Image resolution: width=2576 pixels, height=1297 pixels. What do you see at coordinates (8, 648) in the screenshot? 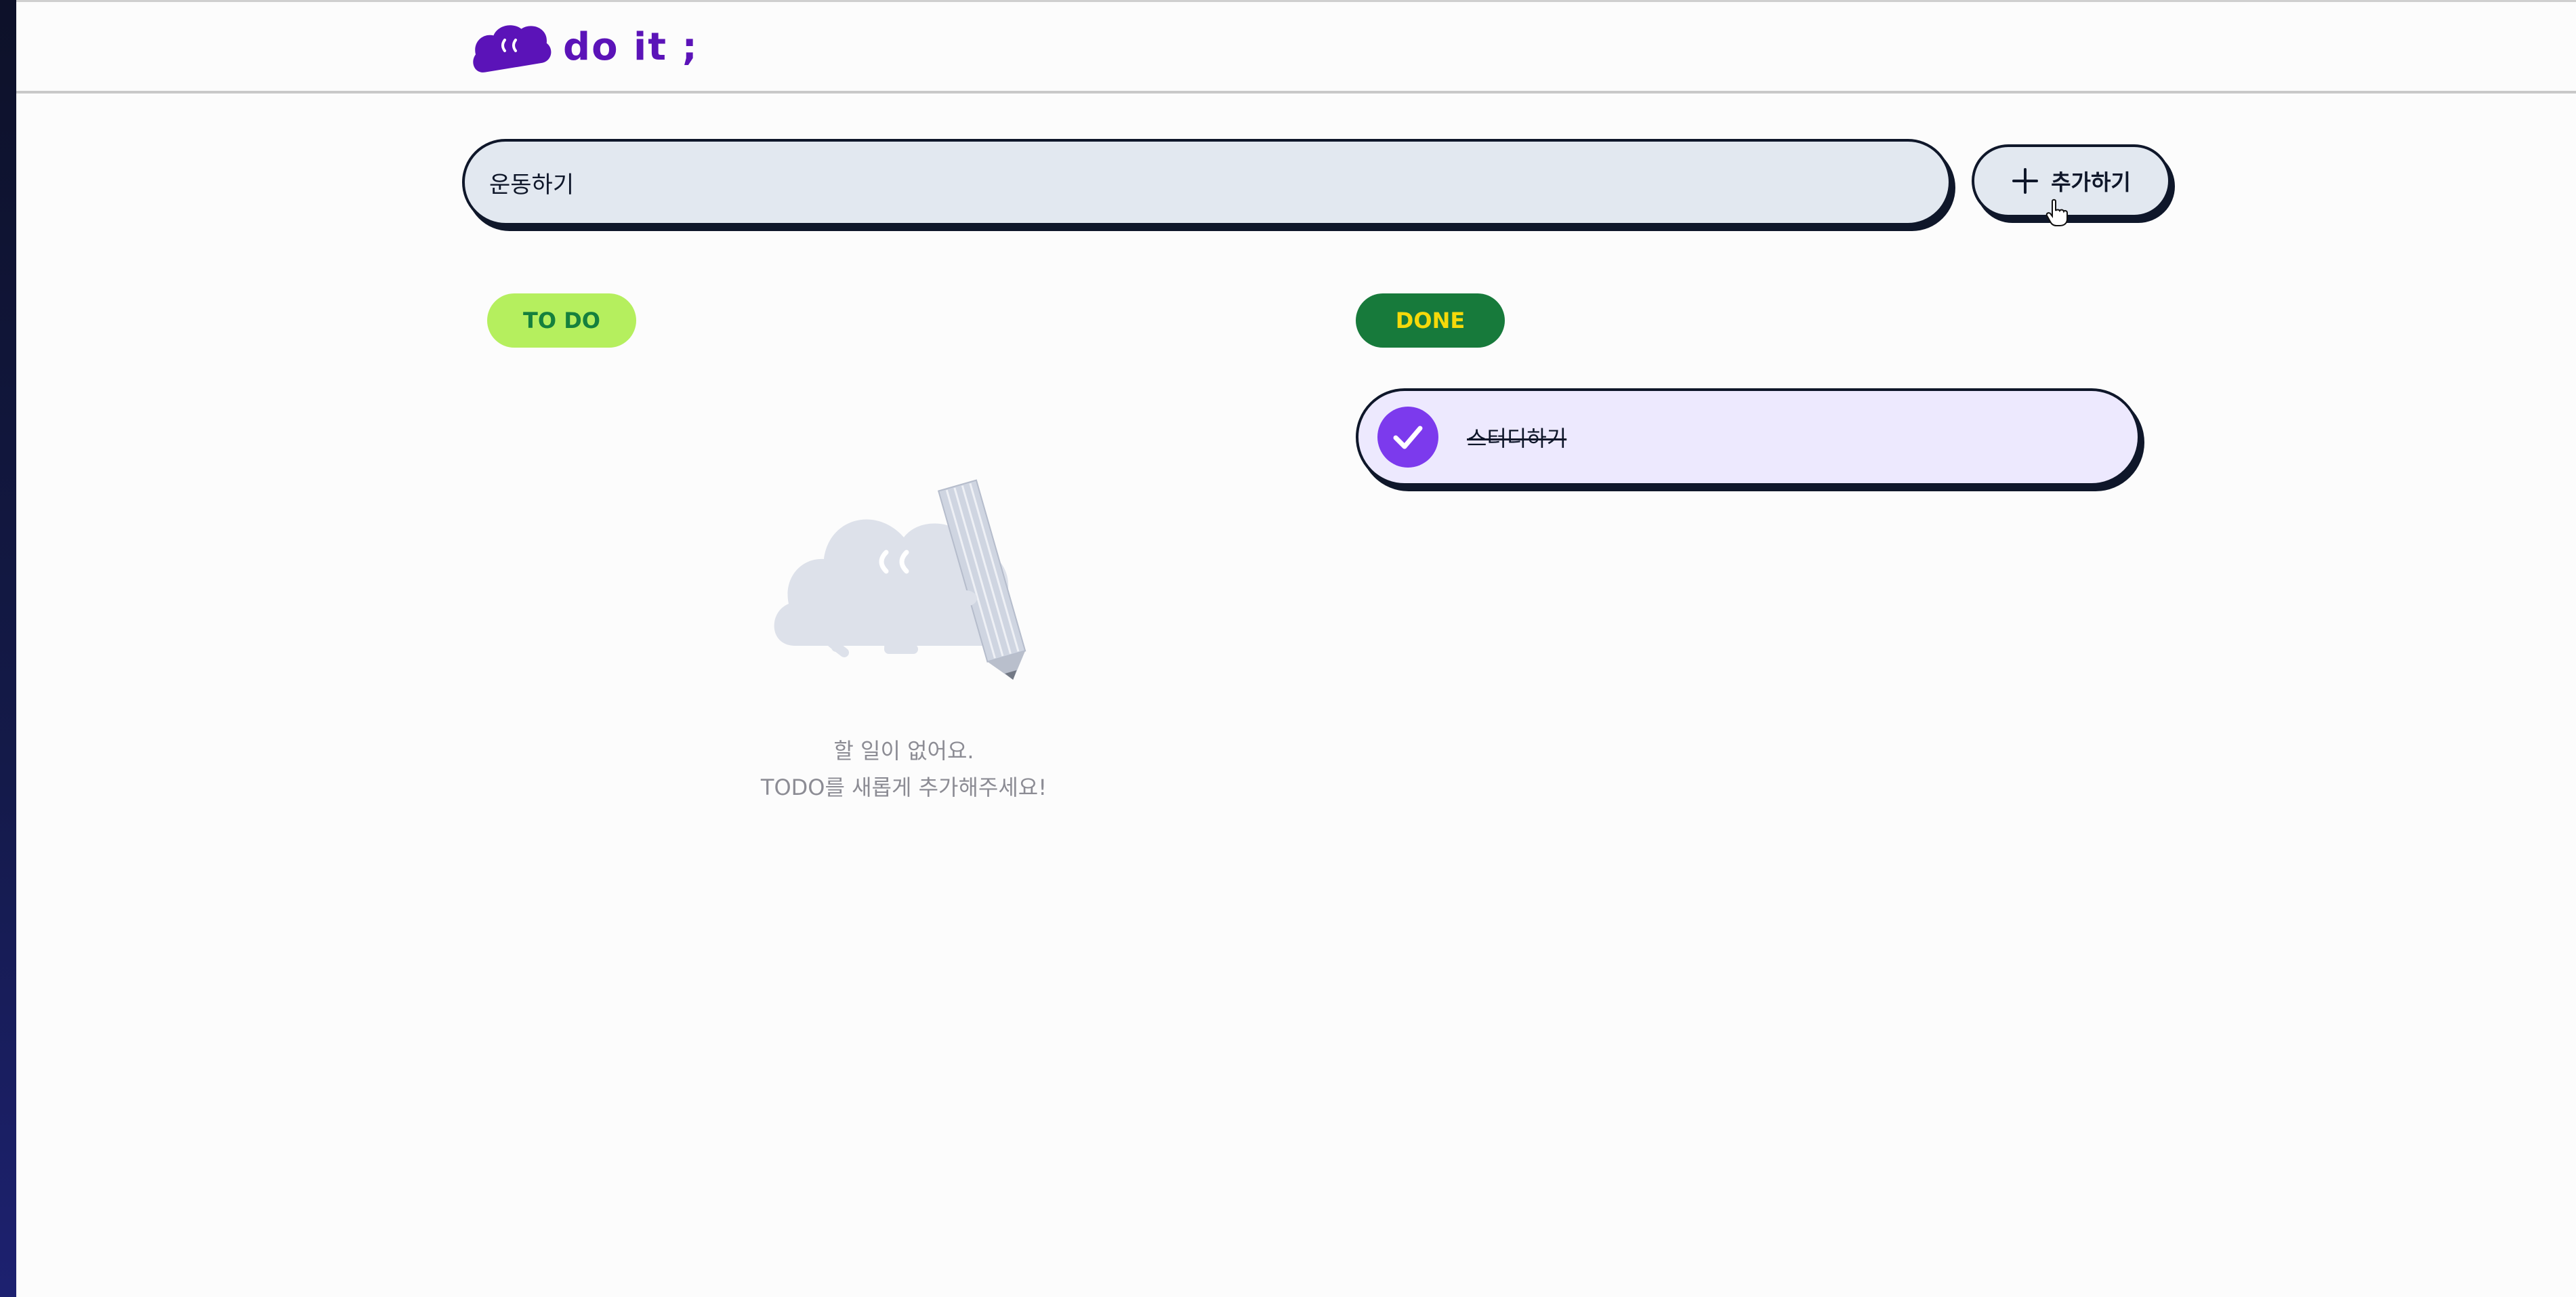
I see `desktop-background` at bounding box center [8, 648].